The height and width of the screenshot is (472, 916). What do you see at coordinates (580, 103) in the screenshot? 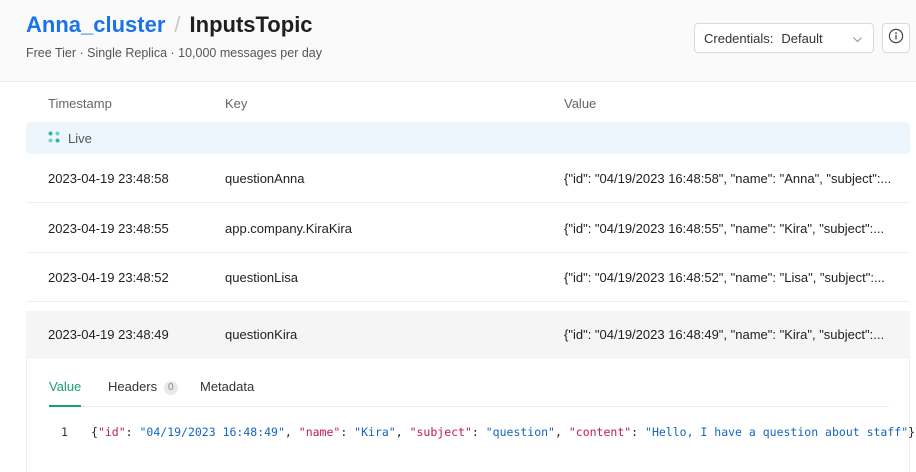
I see `column-header-value: Value` at bounding box center [580, 103].